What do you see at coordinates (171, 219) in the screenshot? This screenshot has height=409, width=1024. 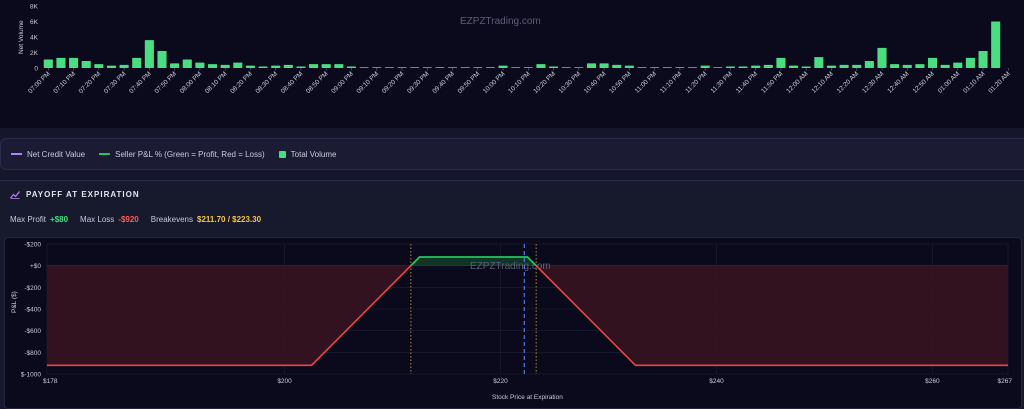 I see `breakevens-label: Breakevens` at bounding box center [171, 219].